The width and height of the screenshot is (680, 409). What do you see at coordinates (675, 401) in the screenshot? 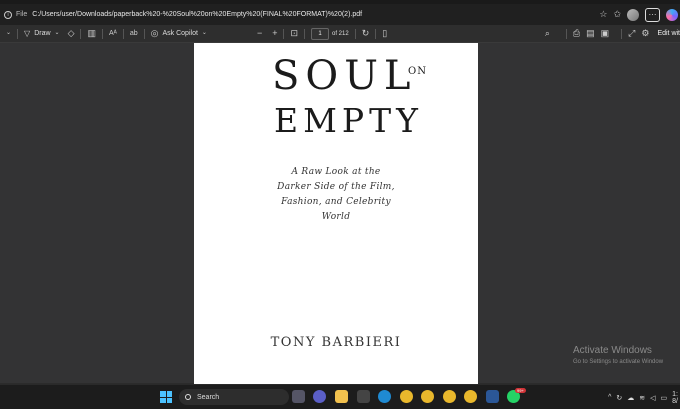
I see `clock-date: 8/` at bounding box center [675, 401].